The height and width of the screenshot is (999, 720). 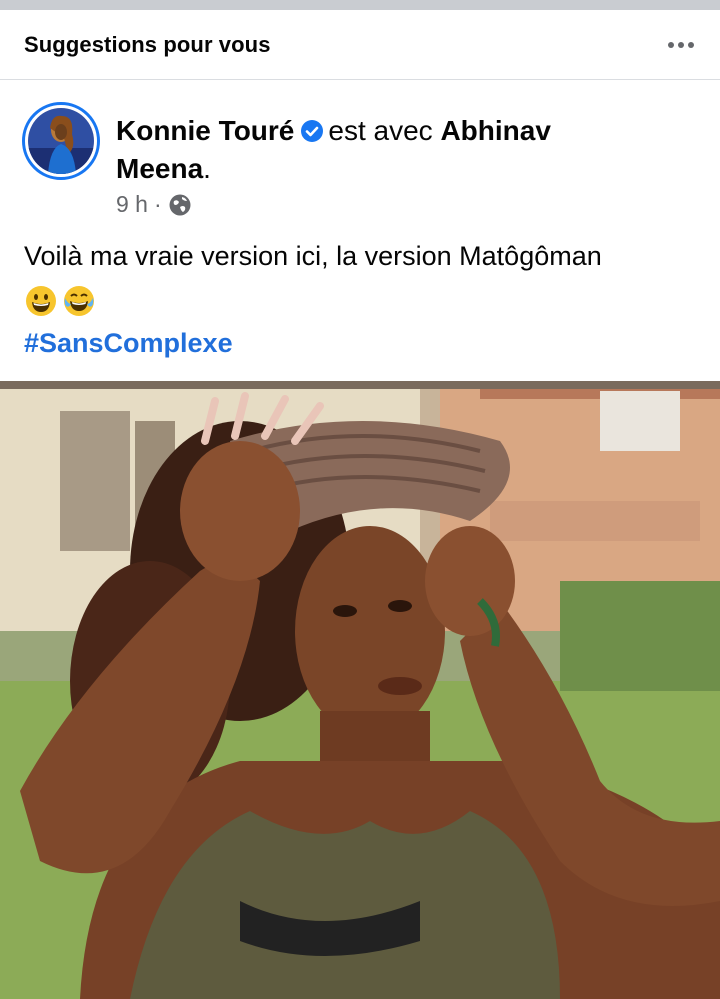 I want to click on grinning-face-icon, so click(x=41, y=301).